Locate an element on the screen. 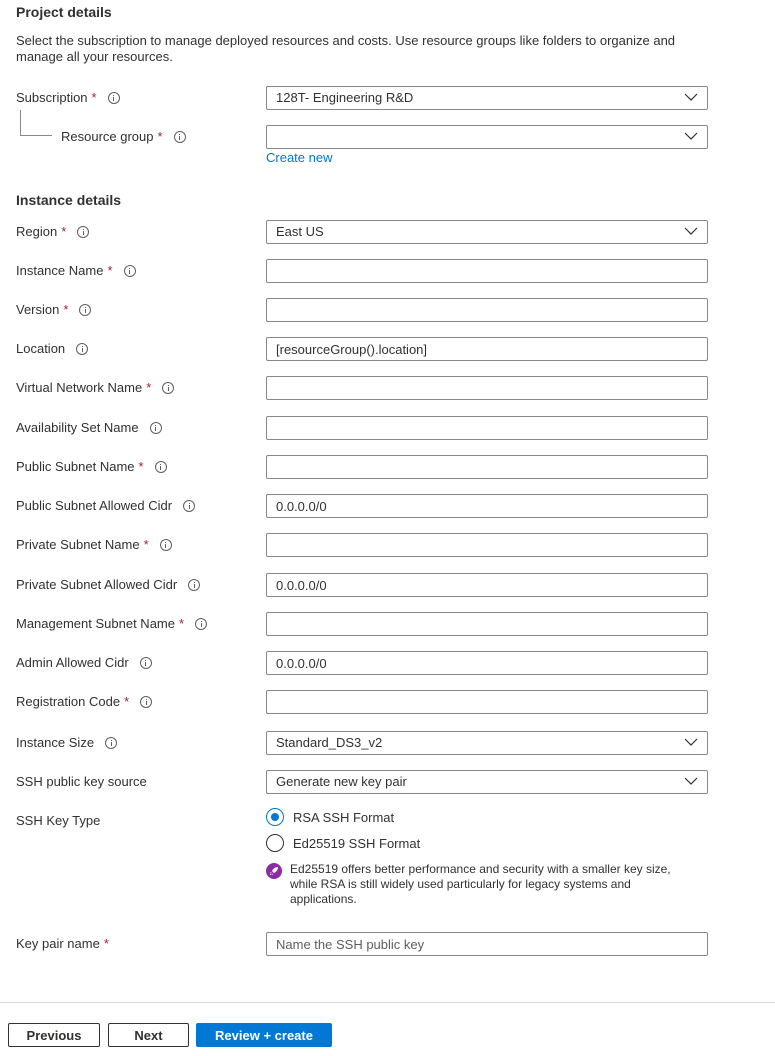  resource-group-row: Resource group * is located at coordinates (387, 137).